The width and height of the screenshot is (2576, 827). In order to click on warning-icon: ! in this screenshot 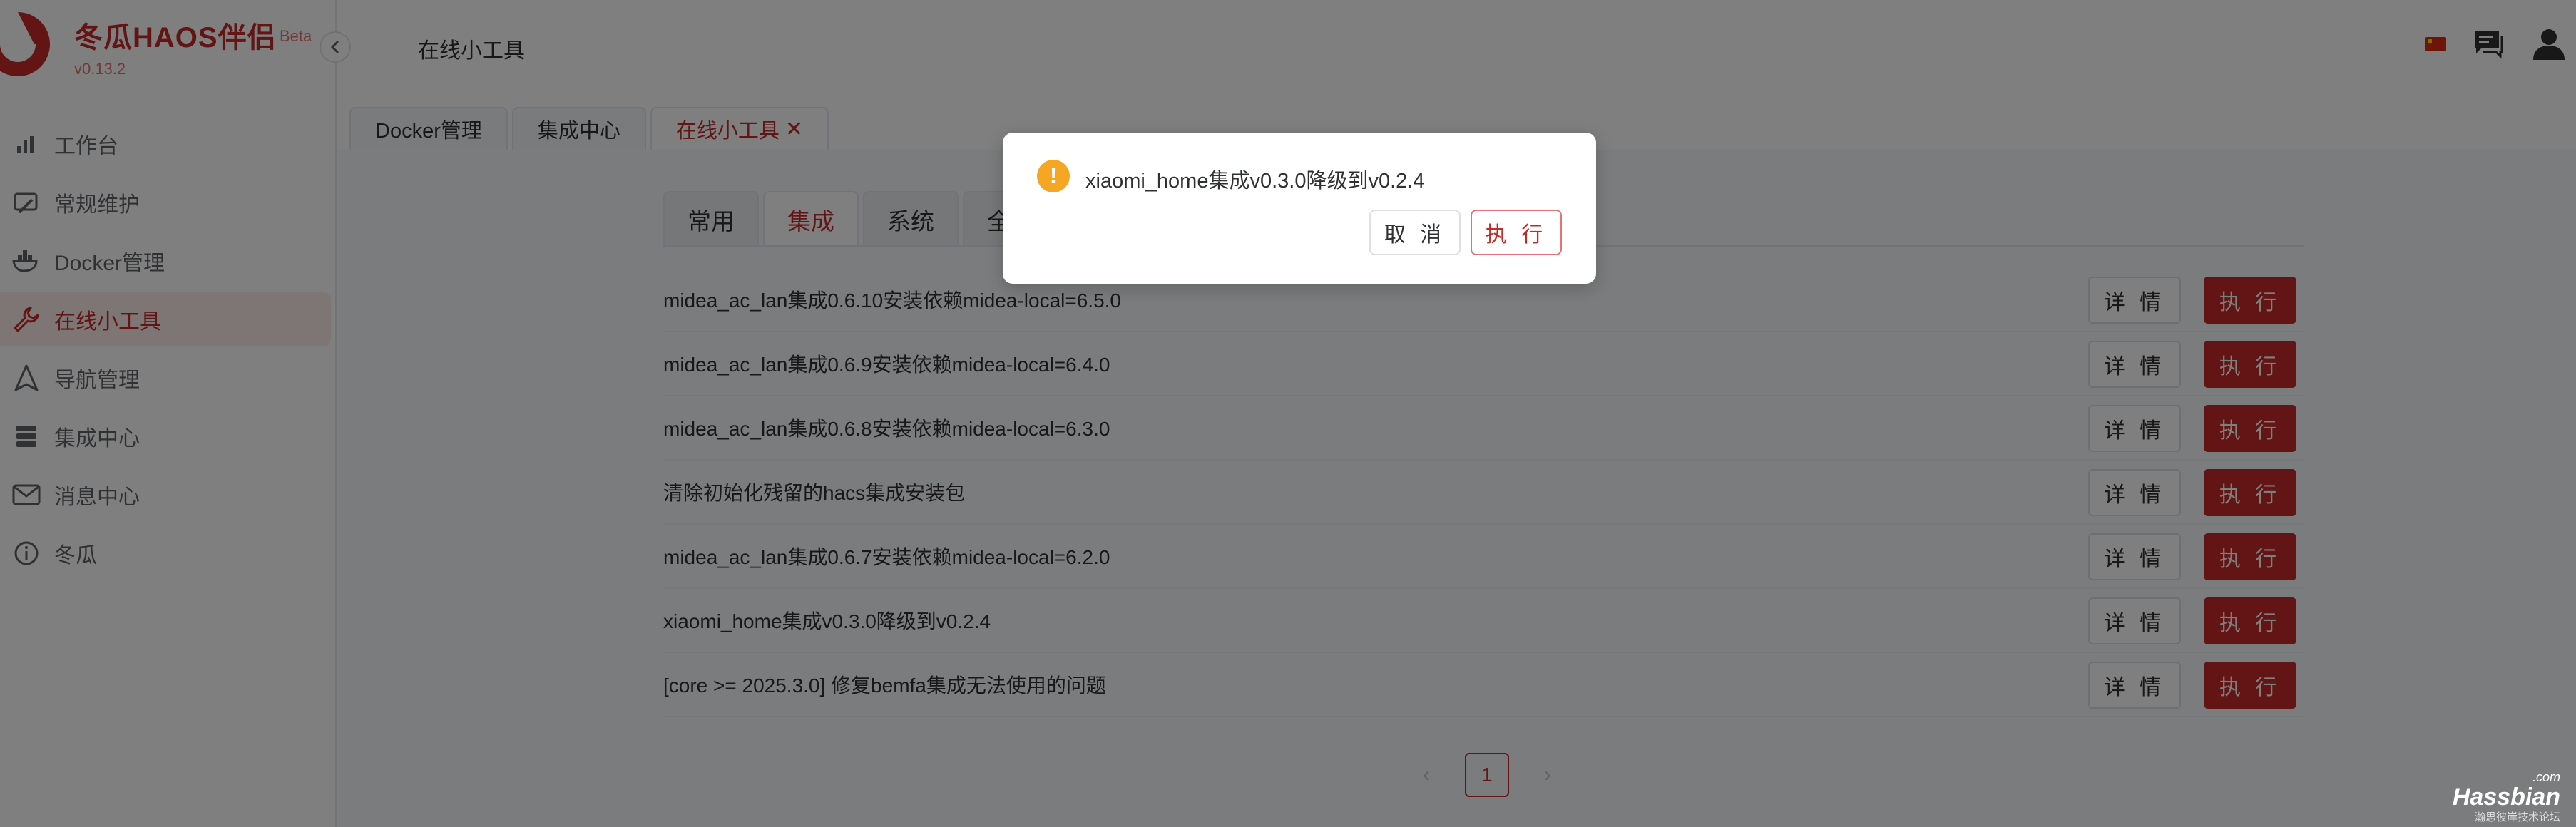, I will do `click(1053, 176)`.